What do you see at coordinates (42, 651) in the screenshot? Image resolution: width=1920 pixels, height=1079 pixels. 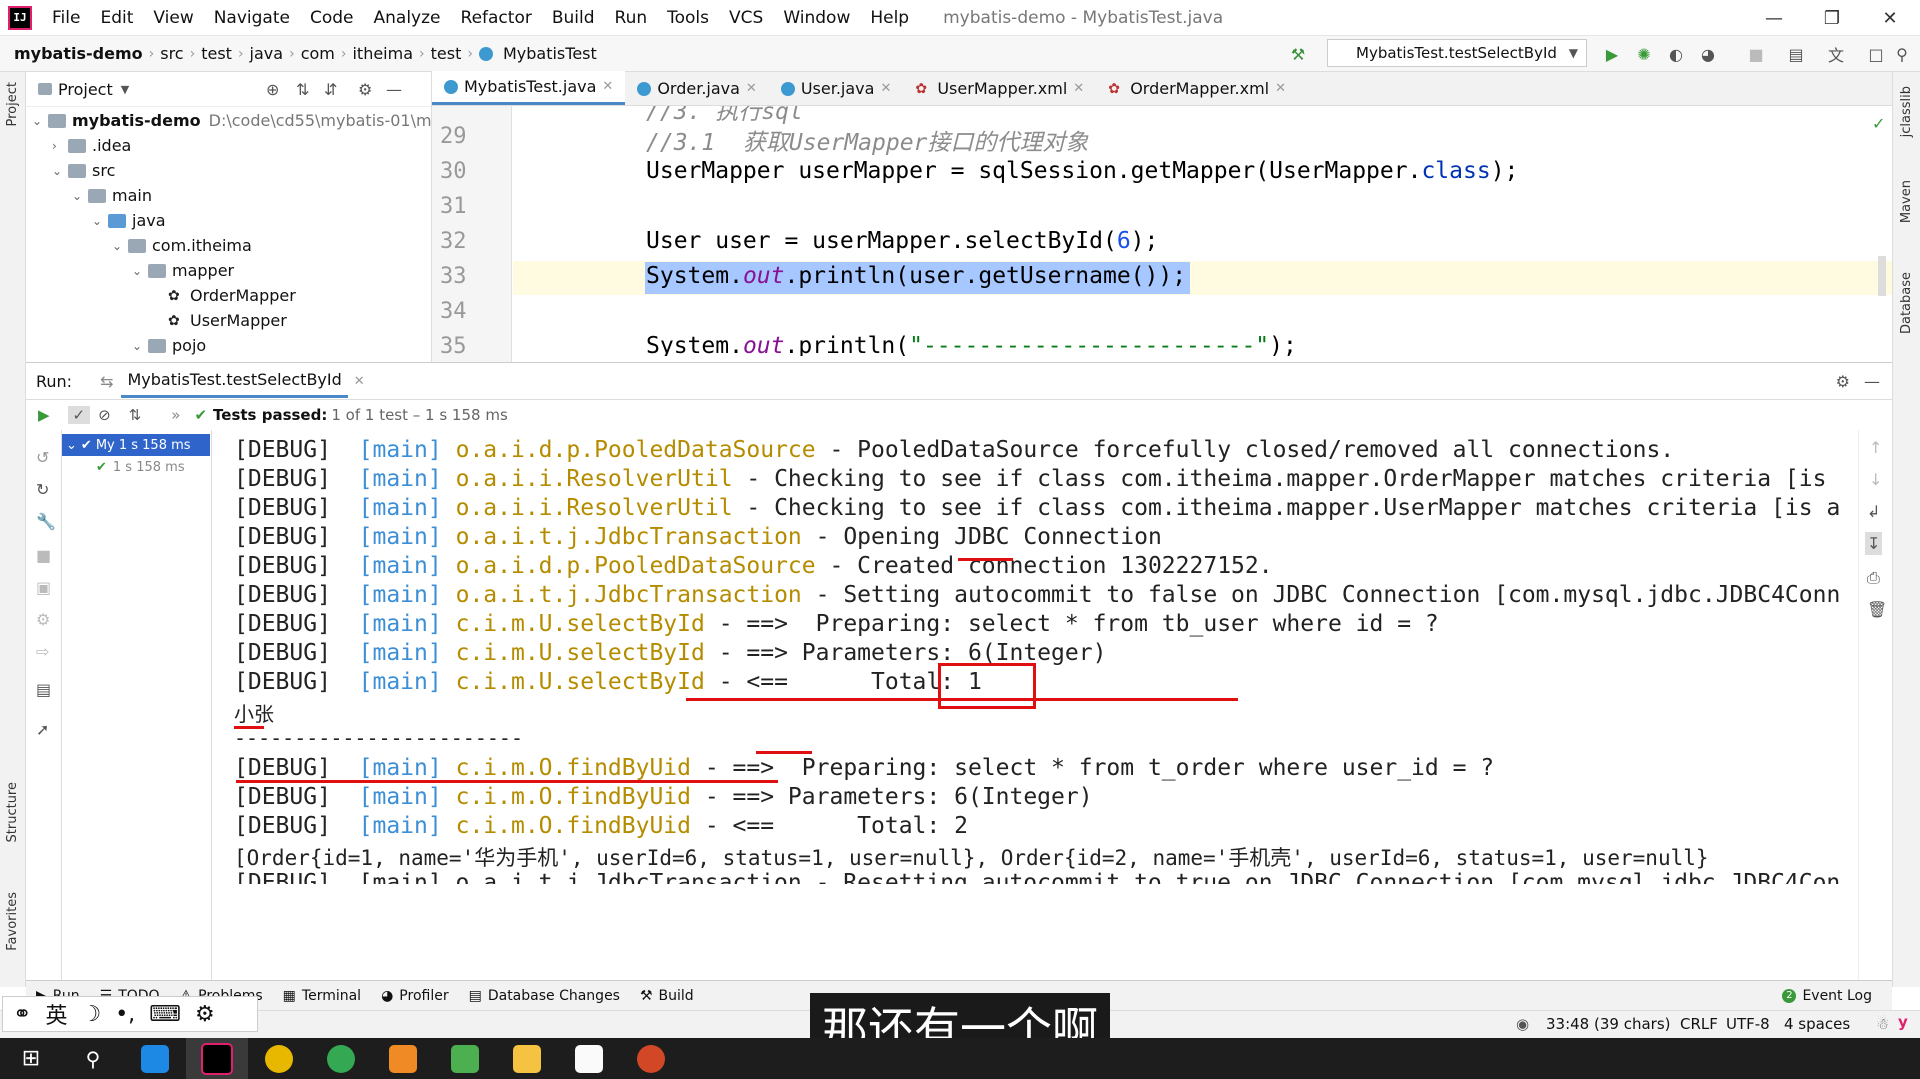 I see `export-icon: ⇨` at bounding box center [42, 651].